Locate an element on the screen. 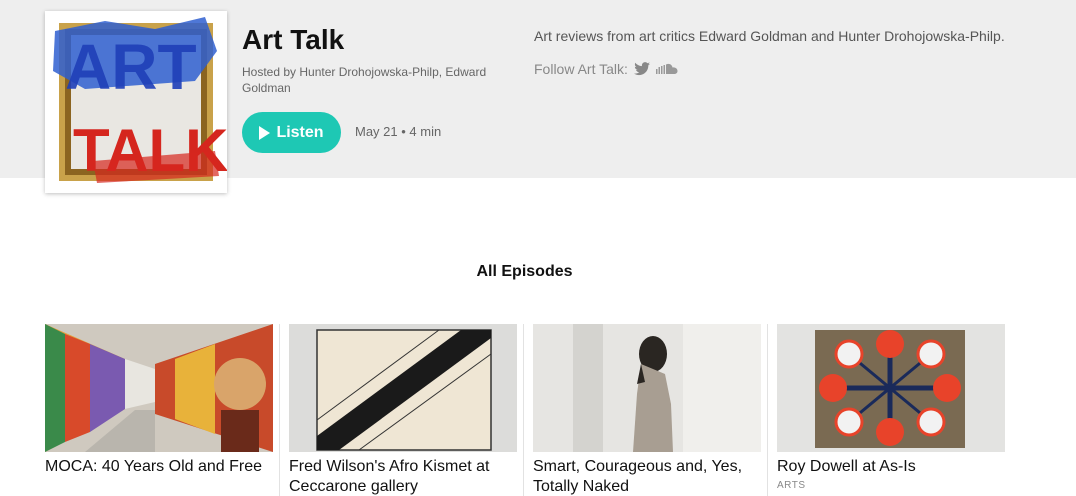 The image size is (1076, 496). listen-button: Listen is located at coordinates (291, 132).